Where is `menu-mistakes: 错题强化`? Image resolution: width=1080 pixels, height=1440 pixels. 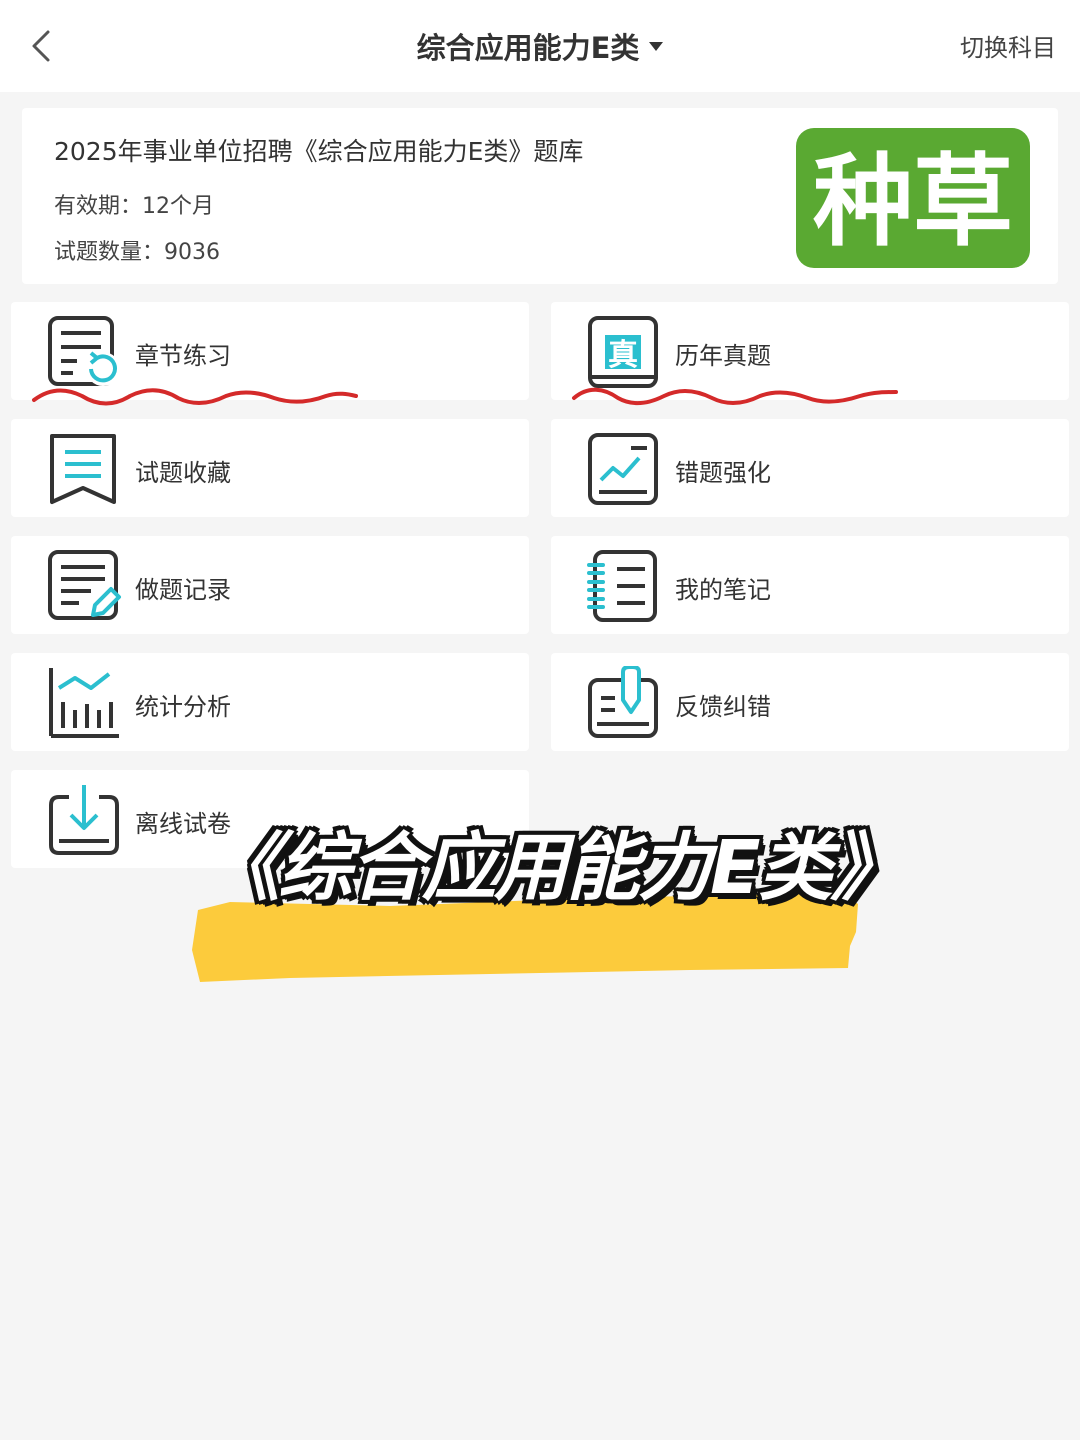 menu-mistakes: 错题强化 is located at coordinates (810, 468).